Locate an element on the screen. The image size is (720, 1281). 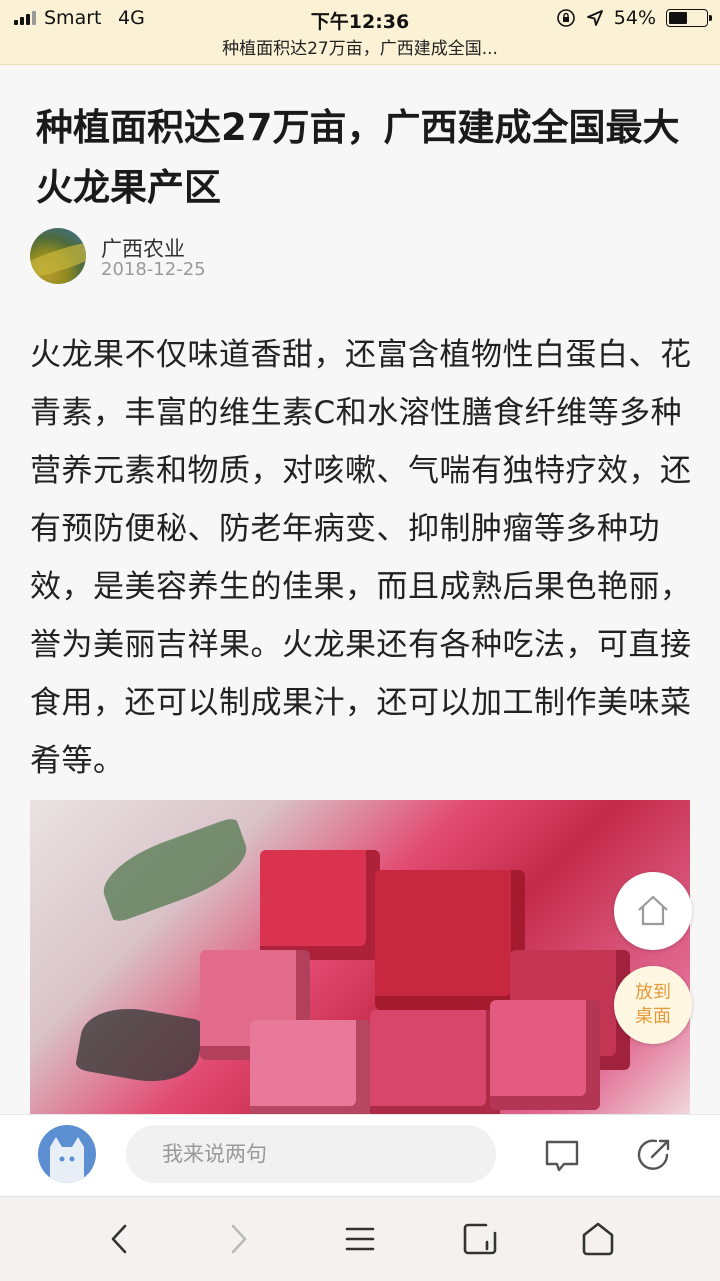
article-title: 种植面积达27万亩，广西建成全国最大火龙果产区 is located at coordinates (358, 157).